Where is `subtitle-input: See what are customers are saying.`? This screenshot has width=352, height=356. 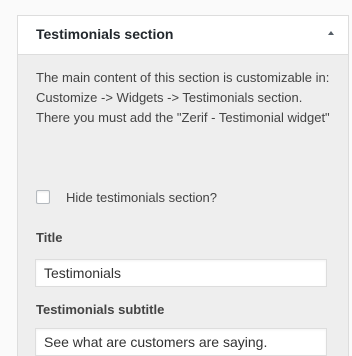
subtitle-input: See what are customers are saying. is located at coordinates (181, 342).